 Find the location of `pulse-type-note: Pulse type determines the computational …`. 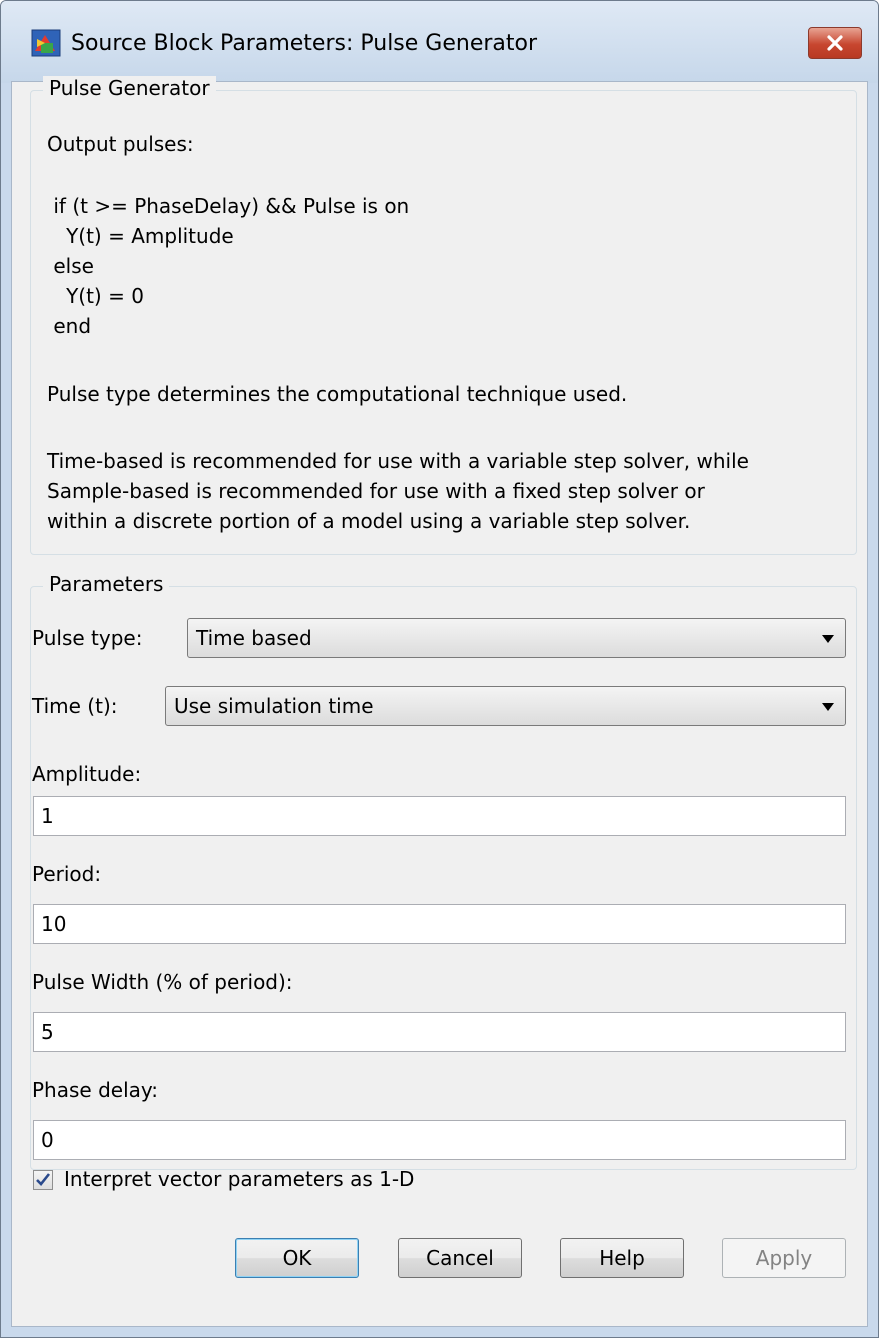

pulse-type-note: Pulse type determines the computational … is located at coordinates (337, 394).